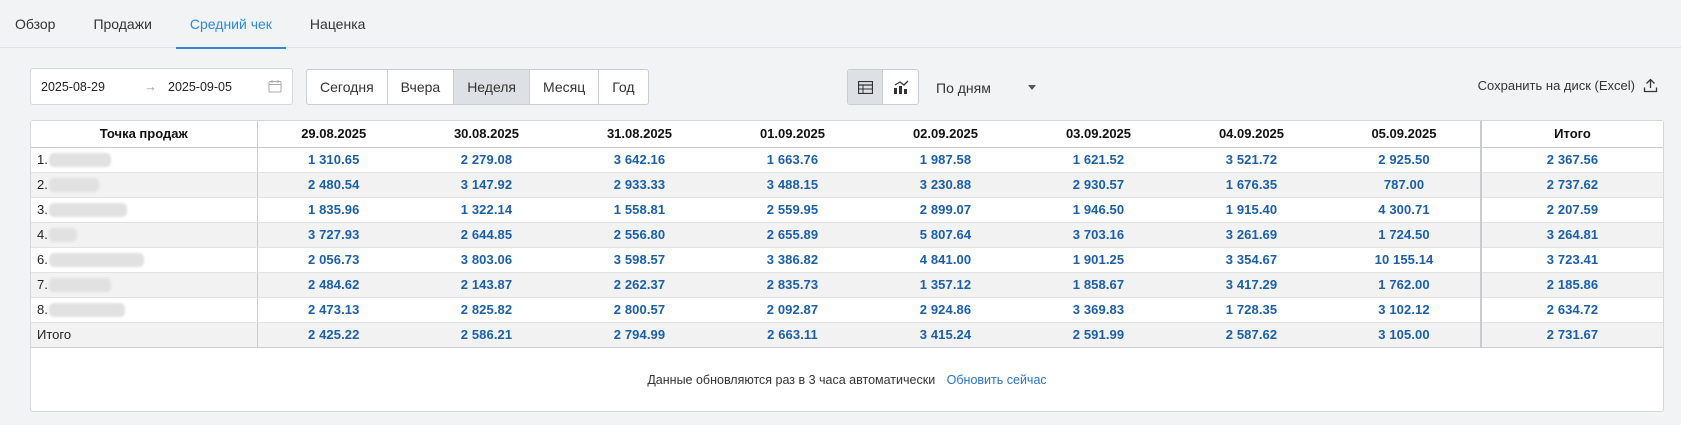  I want to click on column-header-point: Точка продаж, so click(144, 134).